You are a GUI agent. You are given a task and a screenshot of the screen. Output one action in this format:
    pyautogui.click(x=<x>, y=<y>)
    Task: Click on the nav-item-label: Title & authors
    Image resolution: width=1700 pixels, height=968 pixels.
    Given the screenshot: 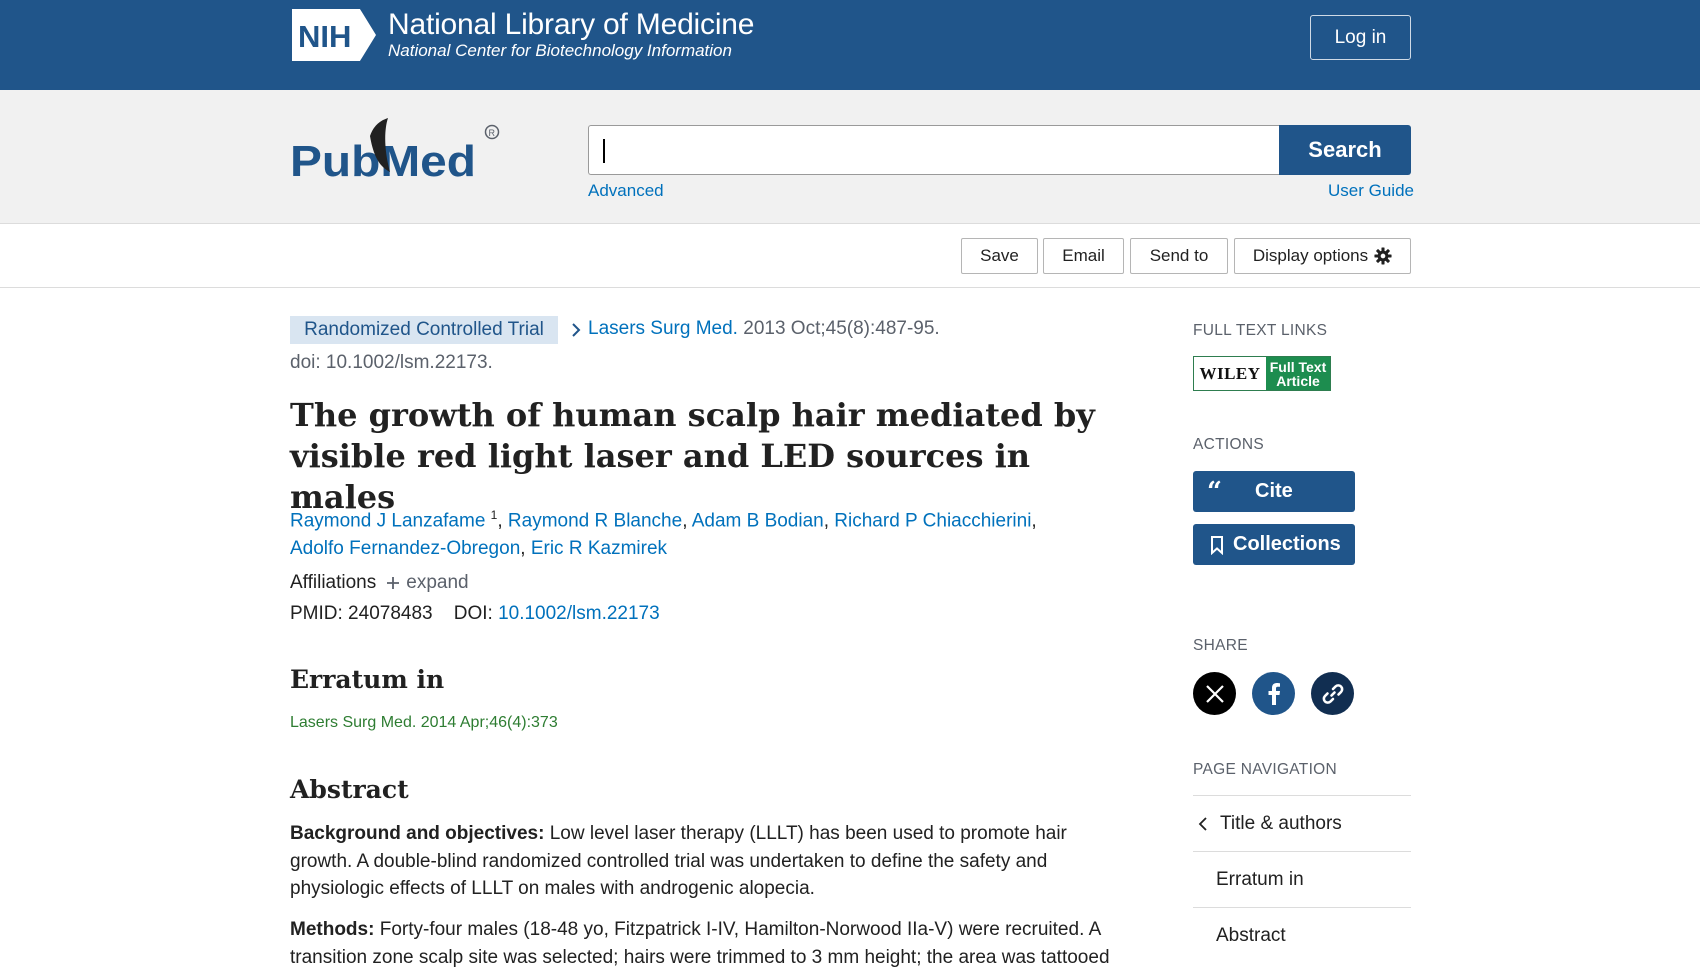 What is the action you would take?
    pyautogui.click(x=1281, y=823)
    